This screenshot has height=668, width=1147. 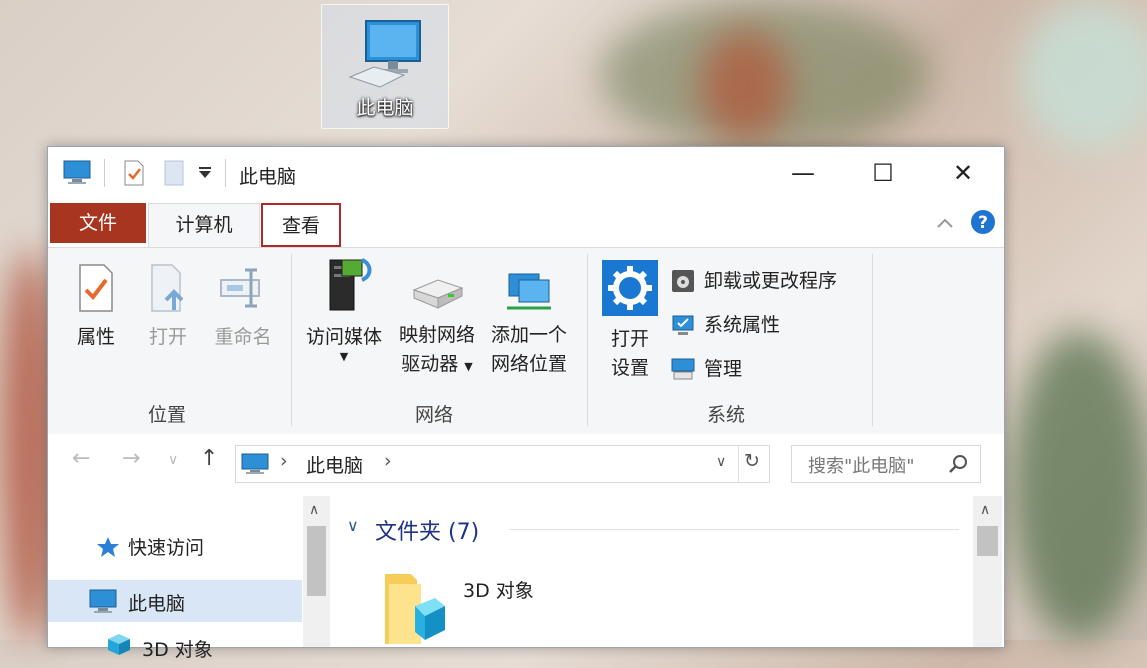 What do you see at coordinates (184, 578) in the screenshot?
I see `navigation-pane: 快速访问 此电脑 3D 对象` at bounding box center [184, 578].